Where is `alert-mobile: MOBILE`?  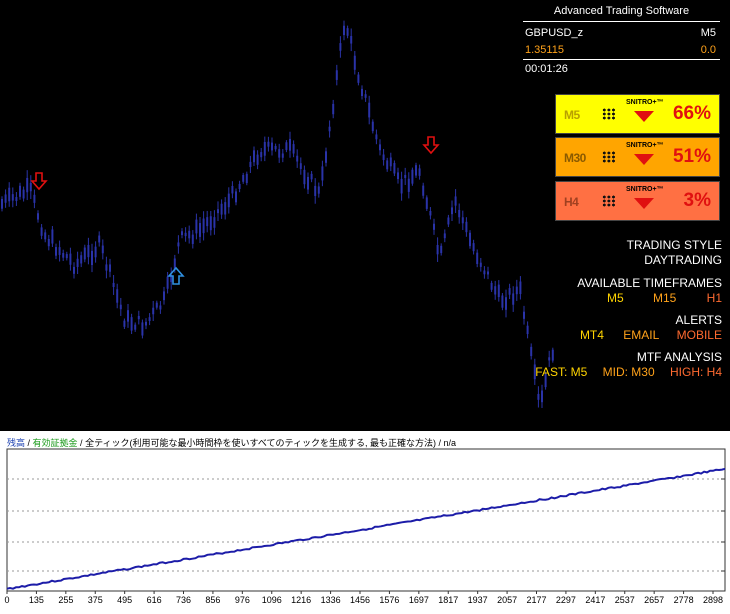 alert-mobile: MOBILE is located at coordinates (699, 335).